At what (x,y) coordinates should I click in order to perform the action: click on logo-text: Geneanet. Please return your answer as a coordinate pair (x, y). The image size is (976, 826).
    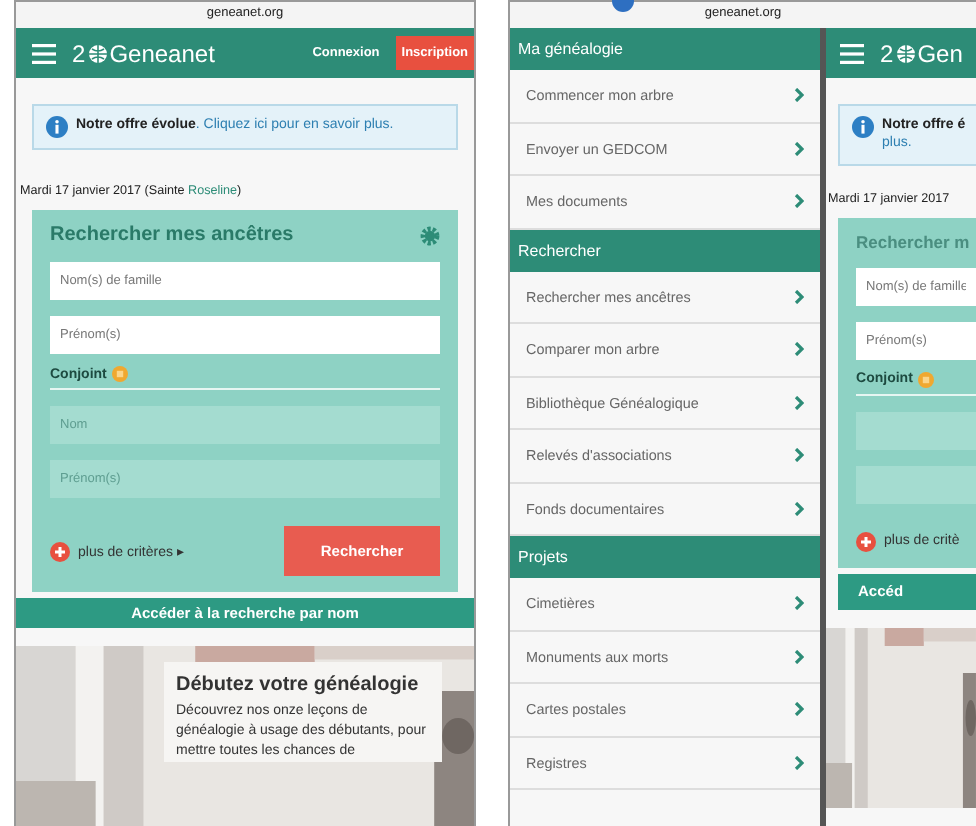
    Looking at the image, I should click on (162, 53).